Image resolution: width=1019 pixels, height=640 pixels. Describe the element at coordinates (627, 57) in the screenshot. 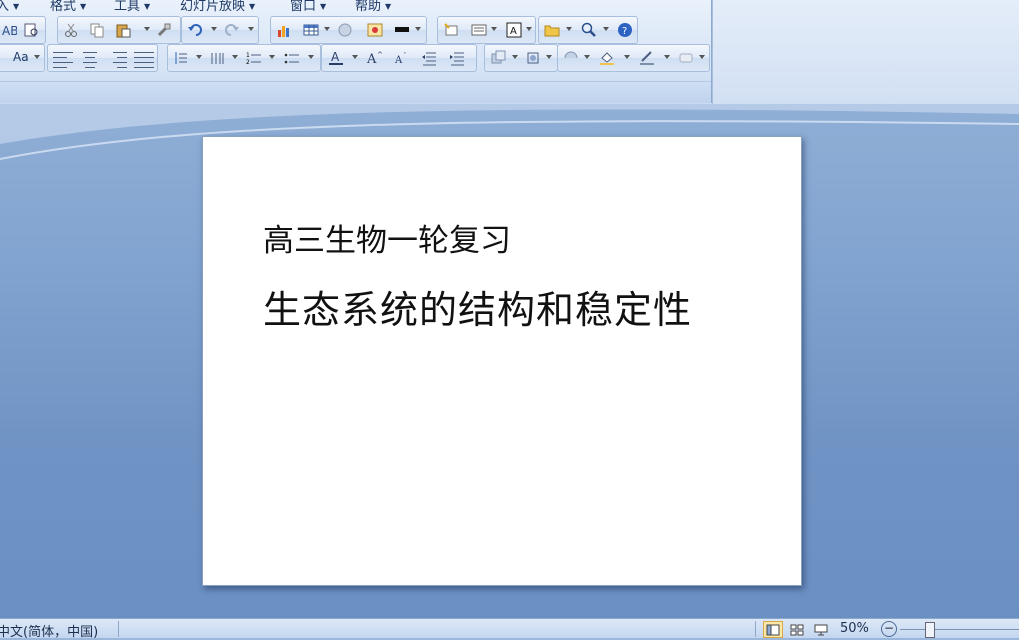

I see `fill-color-dropdown-icon` at that location.